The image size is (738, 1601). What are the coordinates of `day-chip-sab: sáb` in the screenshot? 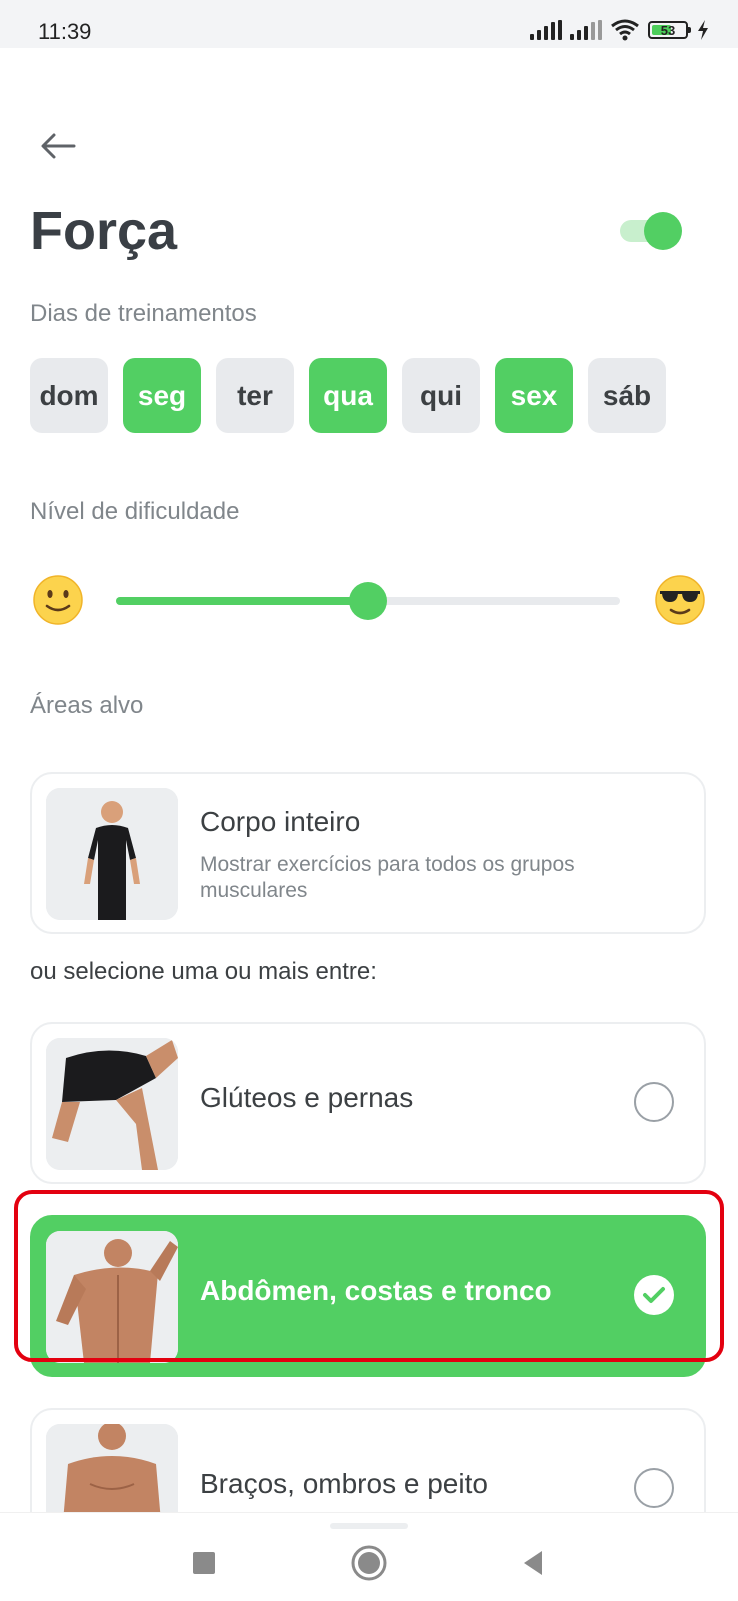 It's located at (627, 395).